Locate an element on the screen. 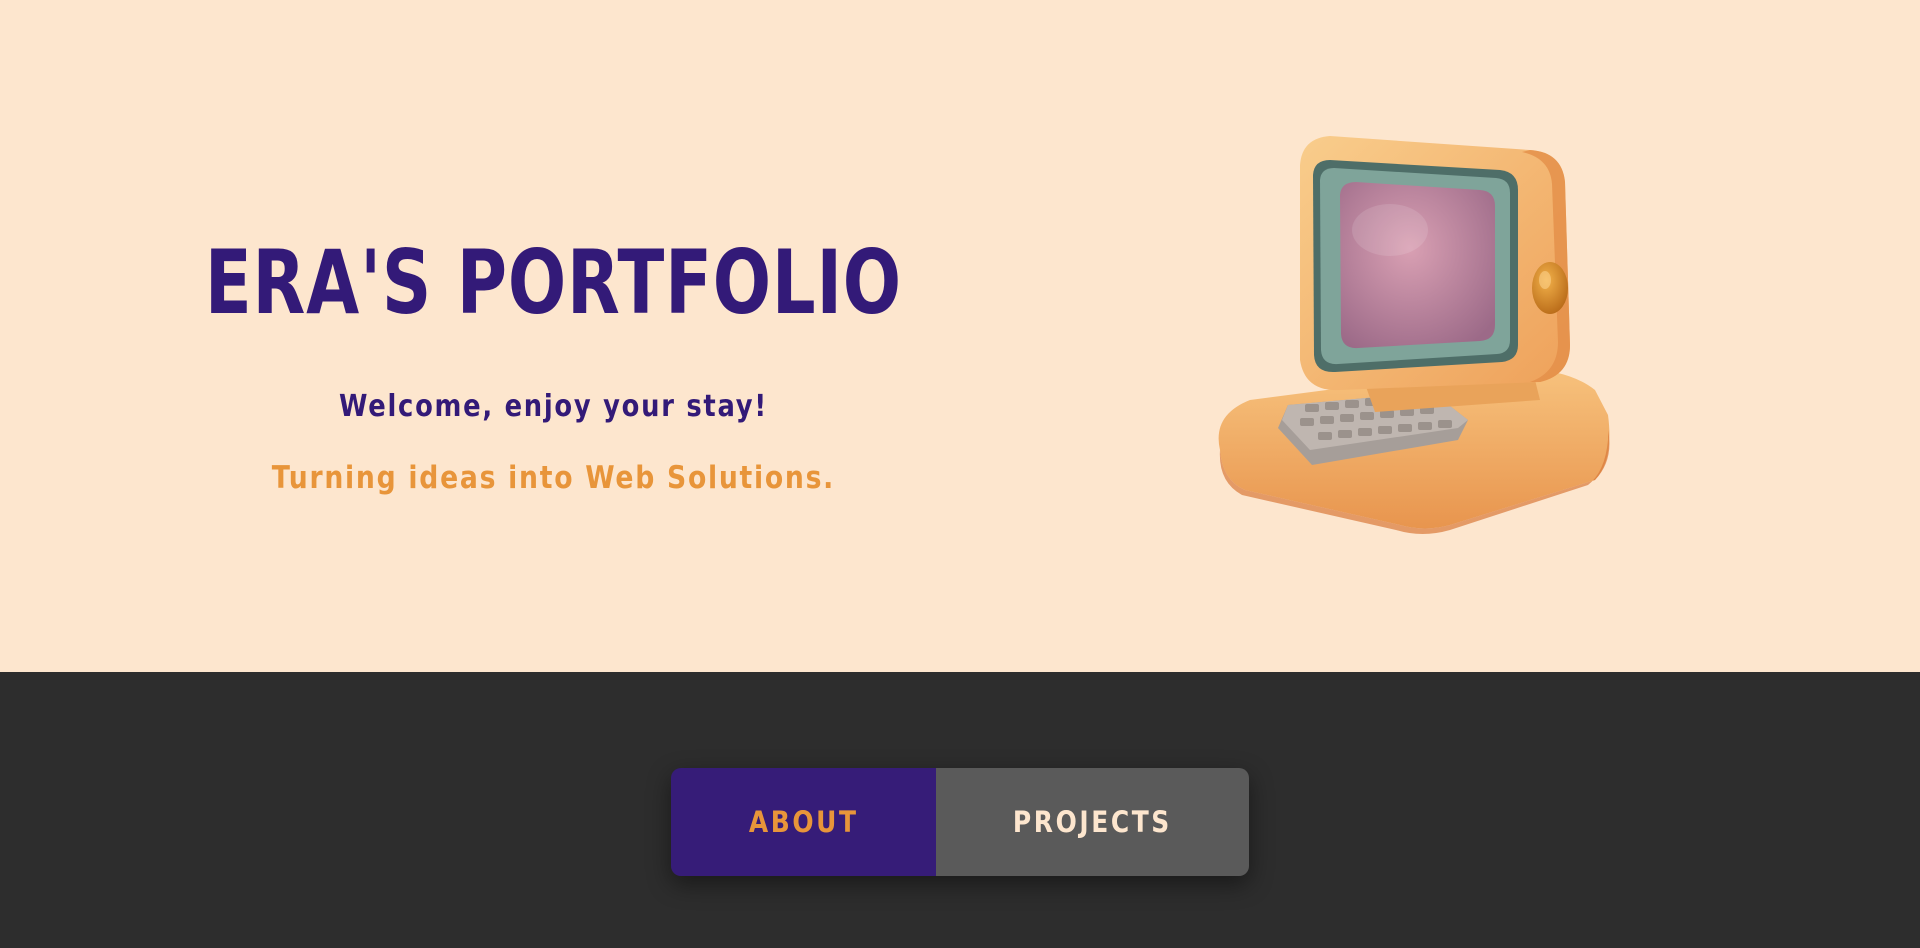 The image size is (1920, 948). main-nav: ABOUT PROJECTS is located at coordinates (960, 822).